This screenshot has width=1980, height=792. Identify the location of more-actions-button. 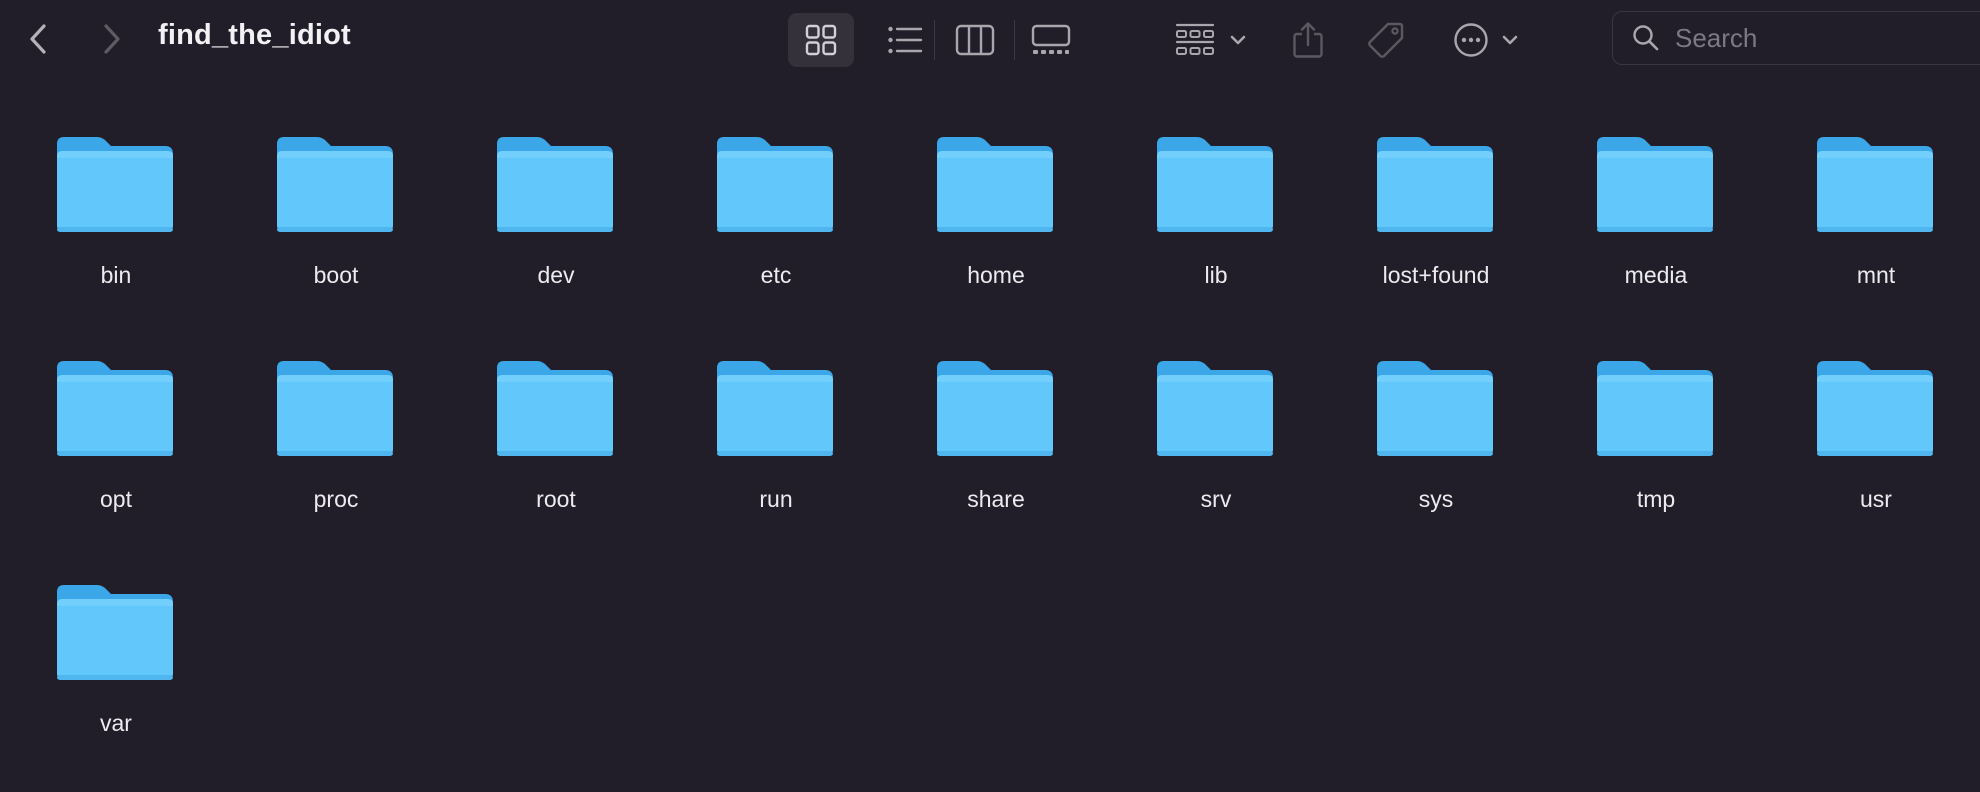
(1486, 40).